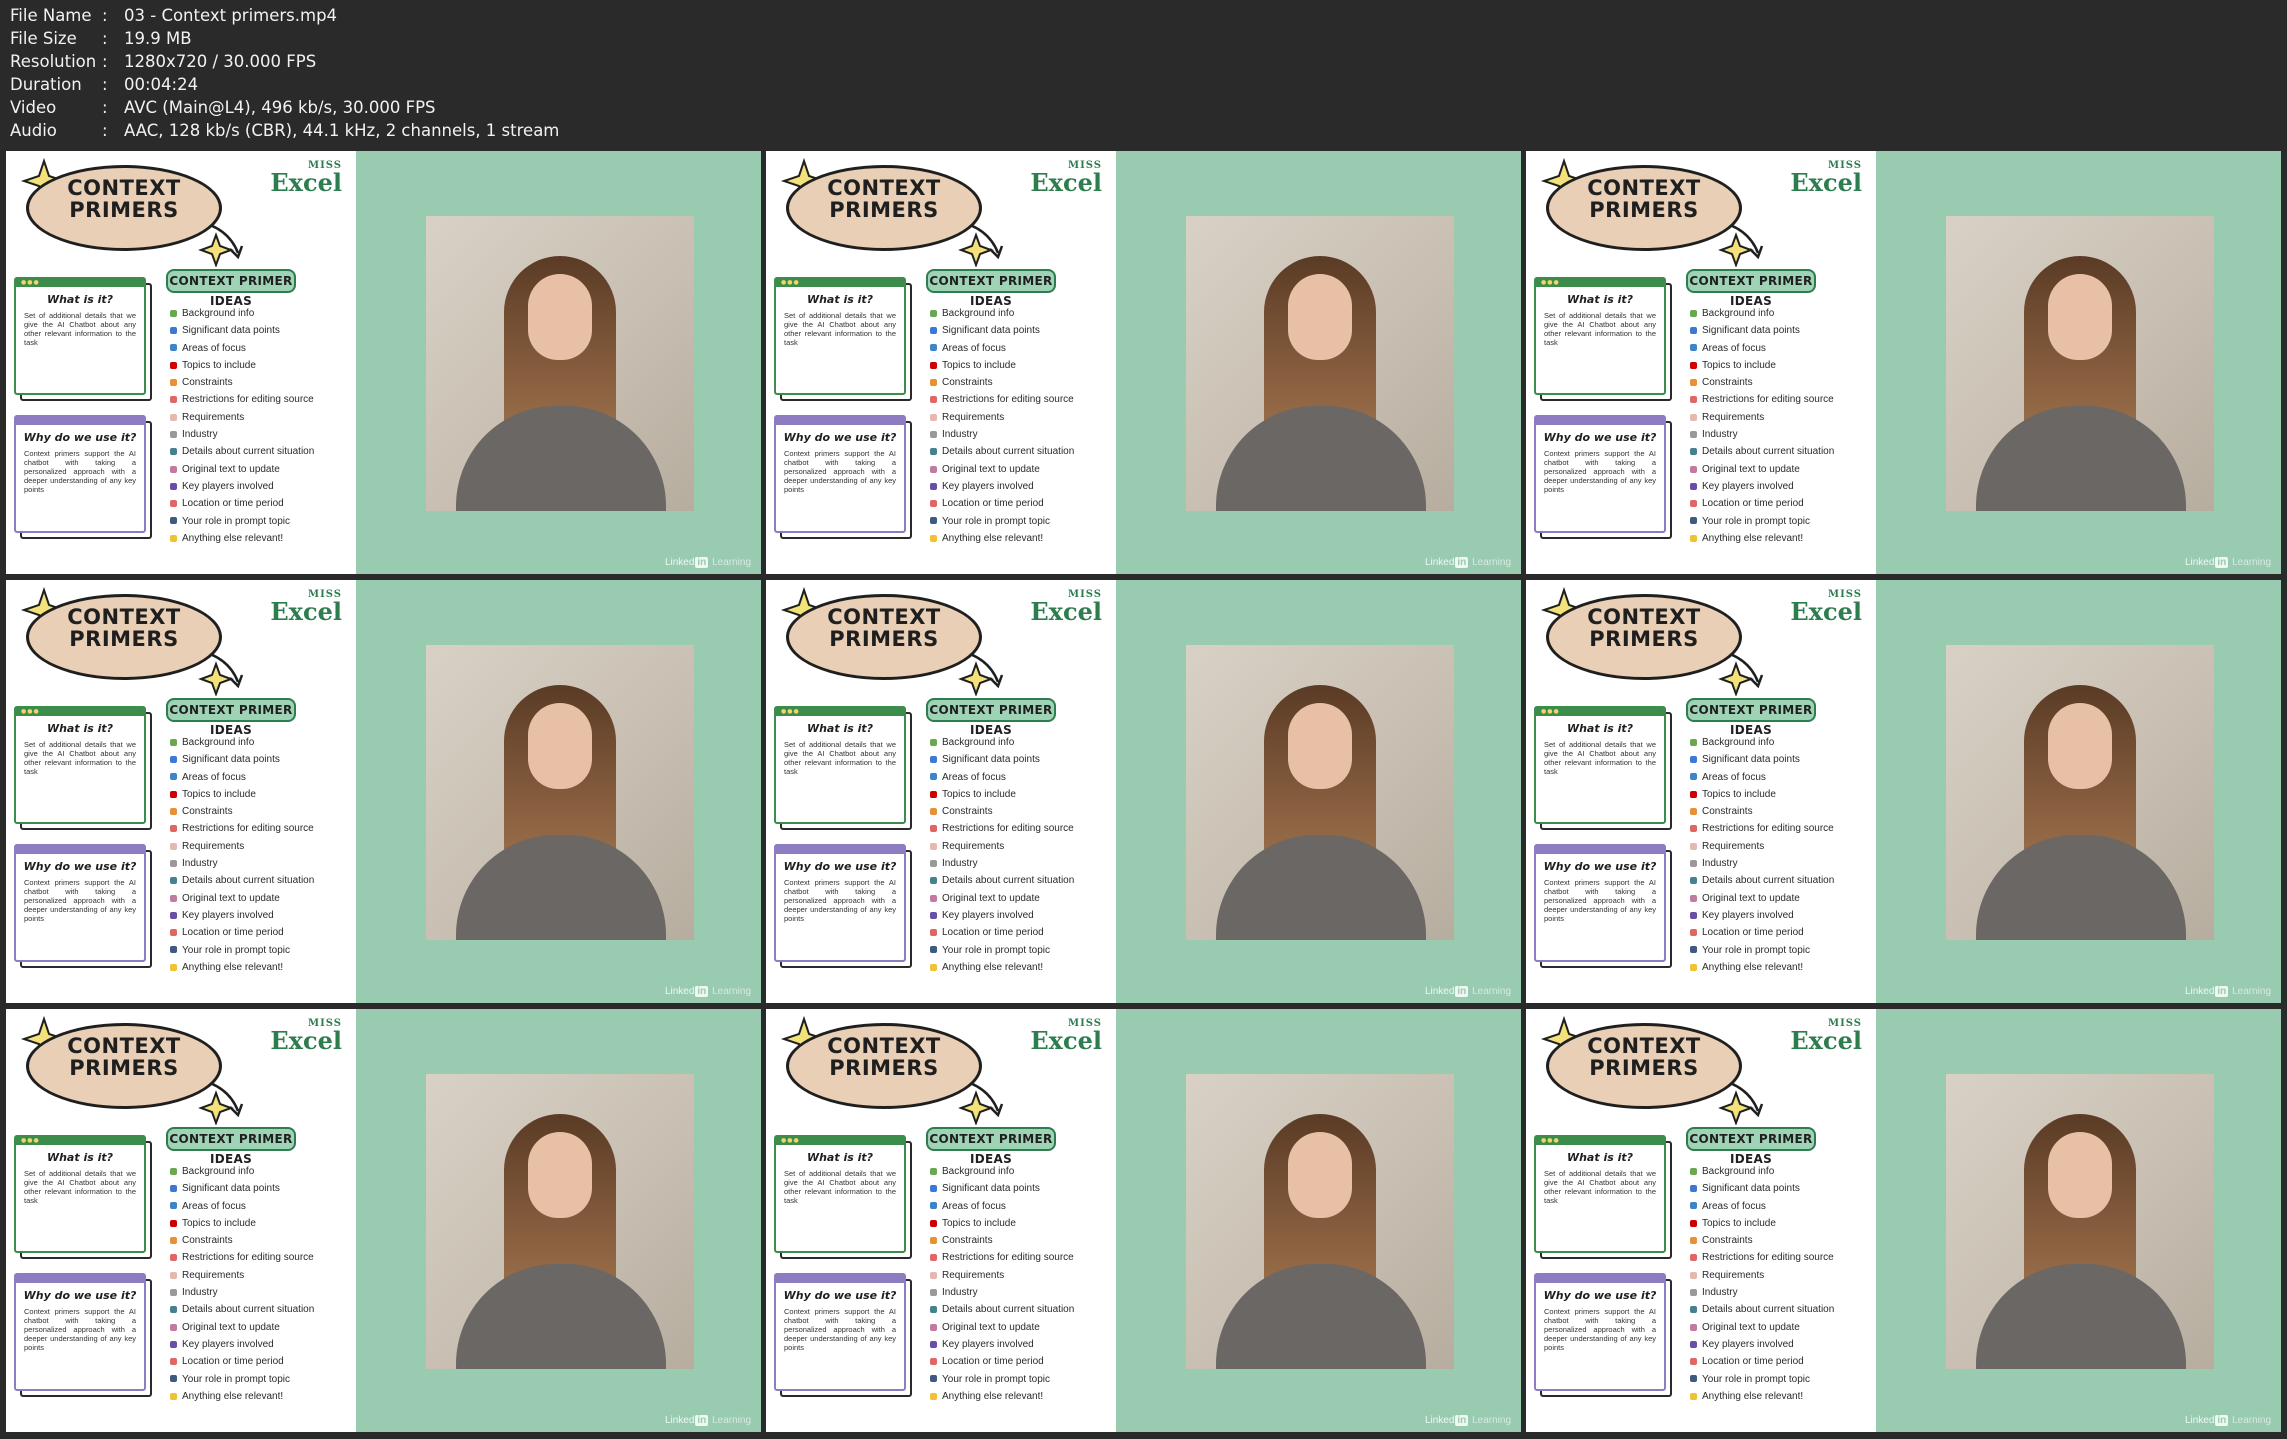 This screenshot has height=1439, width=2287. I want to click on person-icon, so click(1693, 950).